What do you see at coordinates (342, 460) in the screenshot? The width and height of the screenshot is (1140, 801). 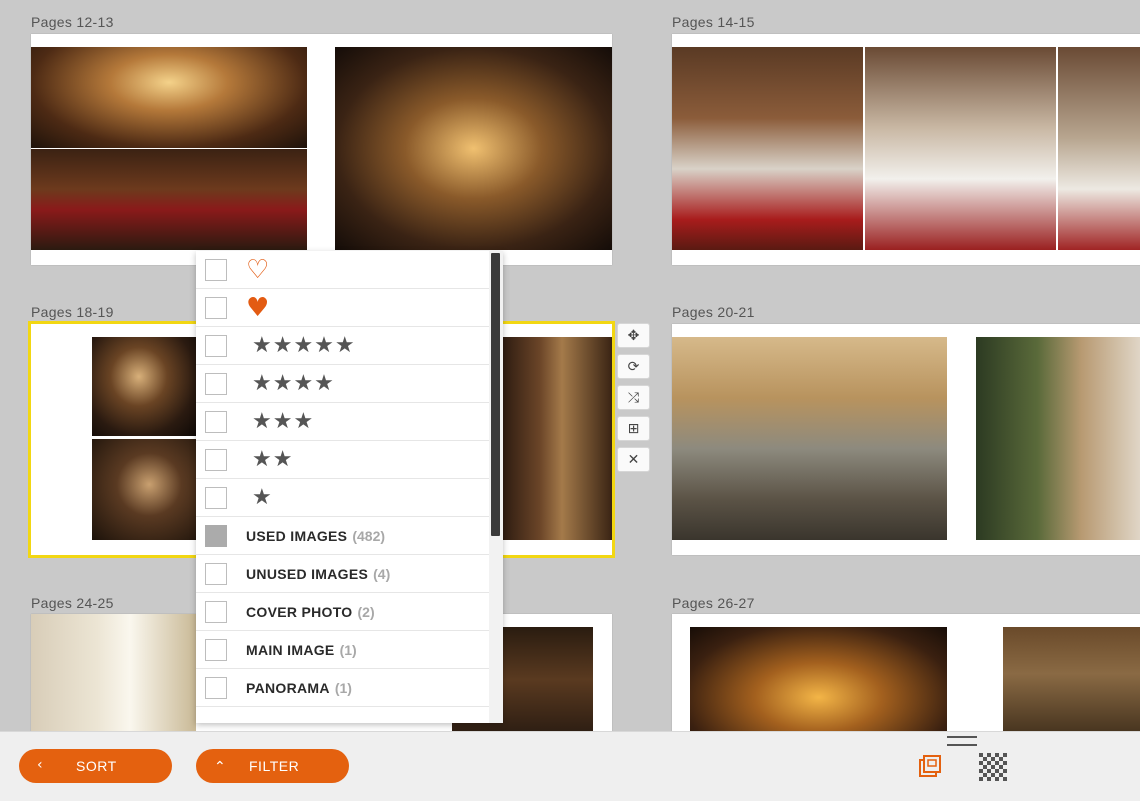 I see `filter-option-2-stars: ★★` at bounding box center [342, 460].